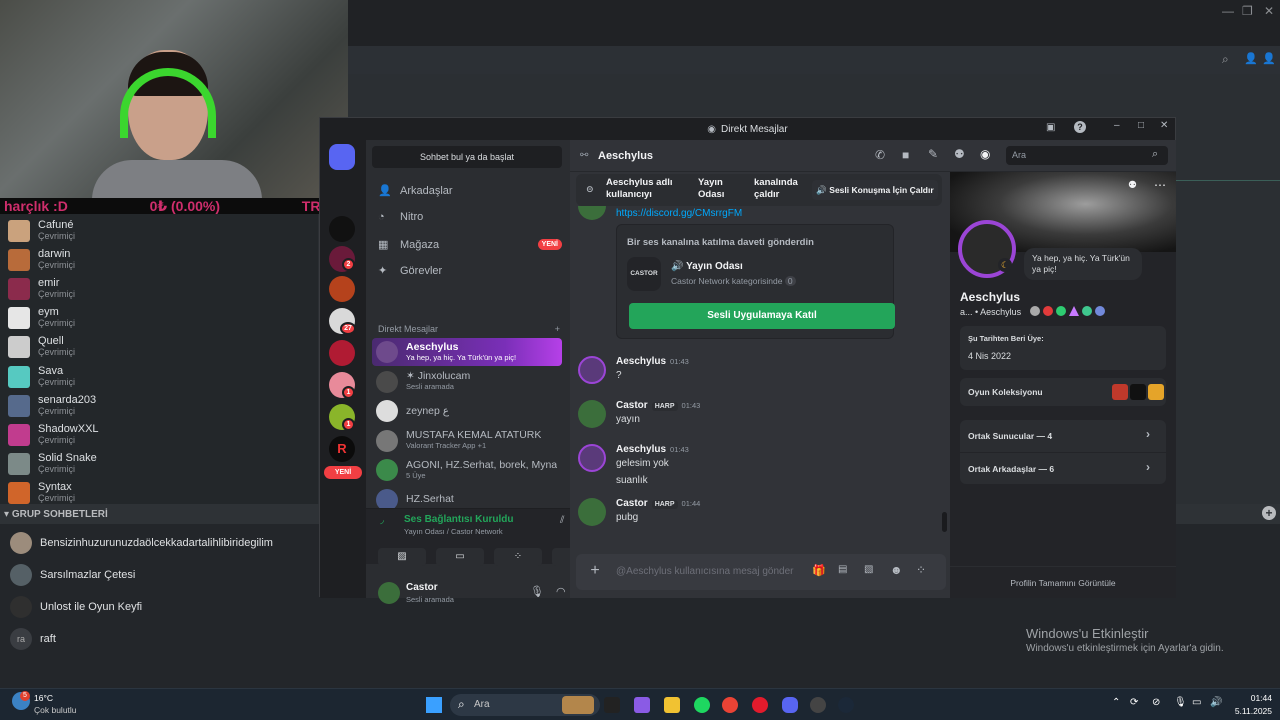  I want to click on nav-quests: ✦ Görevler, so click(470, 271).